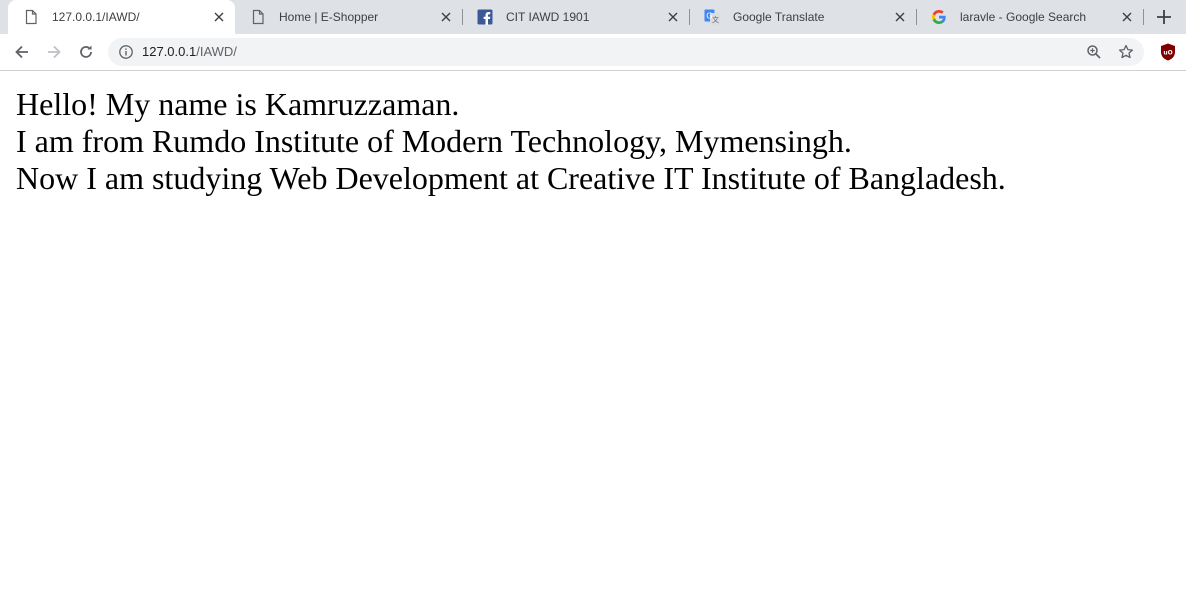 This screenshot has width=1186, height=603. What do you see at coordinates (22, 52) in the screenshot?
I see `back-arrow-icon` at bounding box center [22, 52].